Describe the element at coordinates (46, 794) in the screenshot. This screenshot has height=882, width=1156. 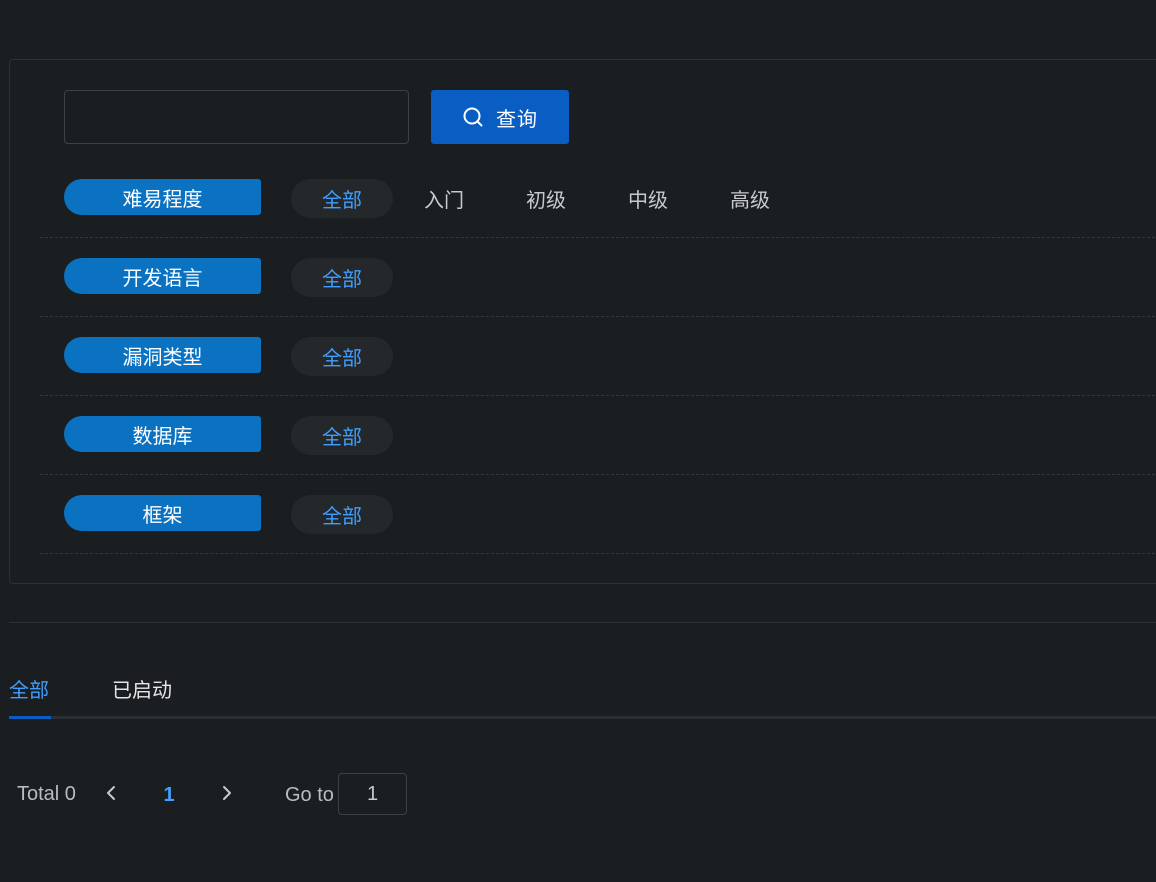
I see `pagination-total: Total 0` at that location.